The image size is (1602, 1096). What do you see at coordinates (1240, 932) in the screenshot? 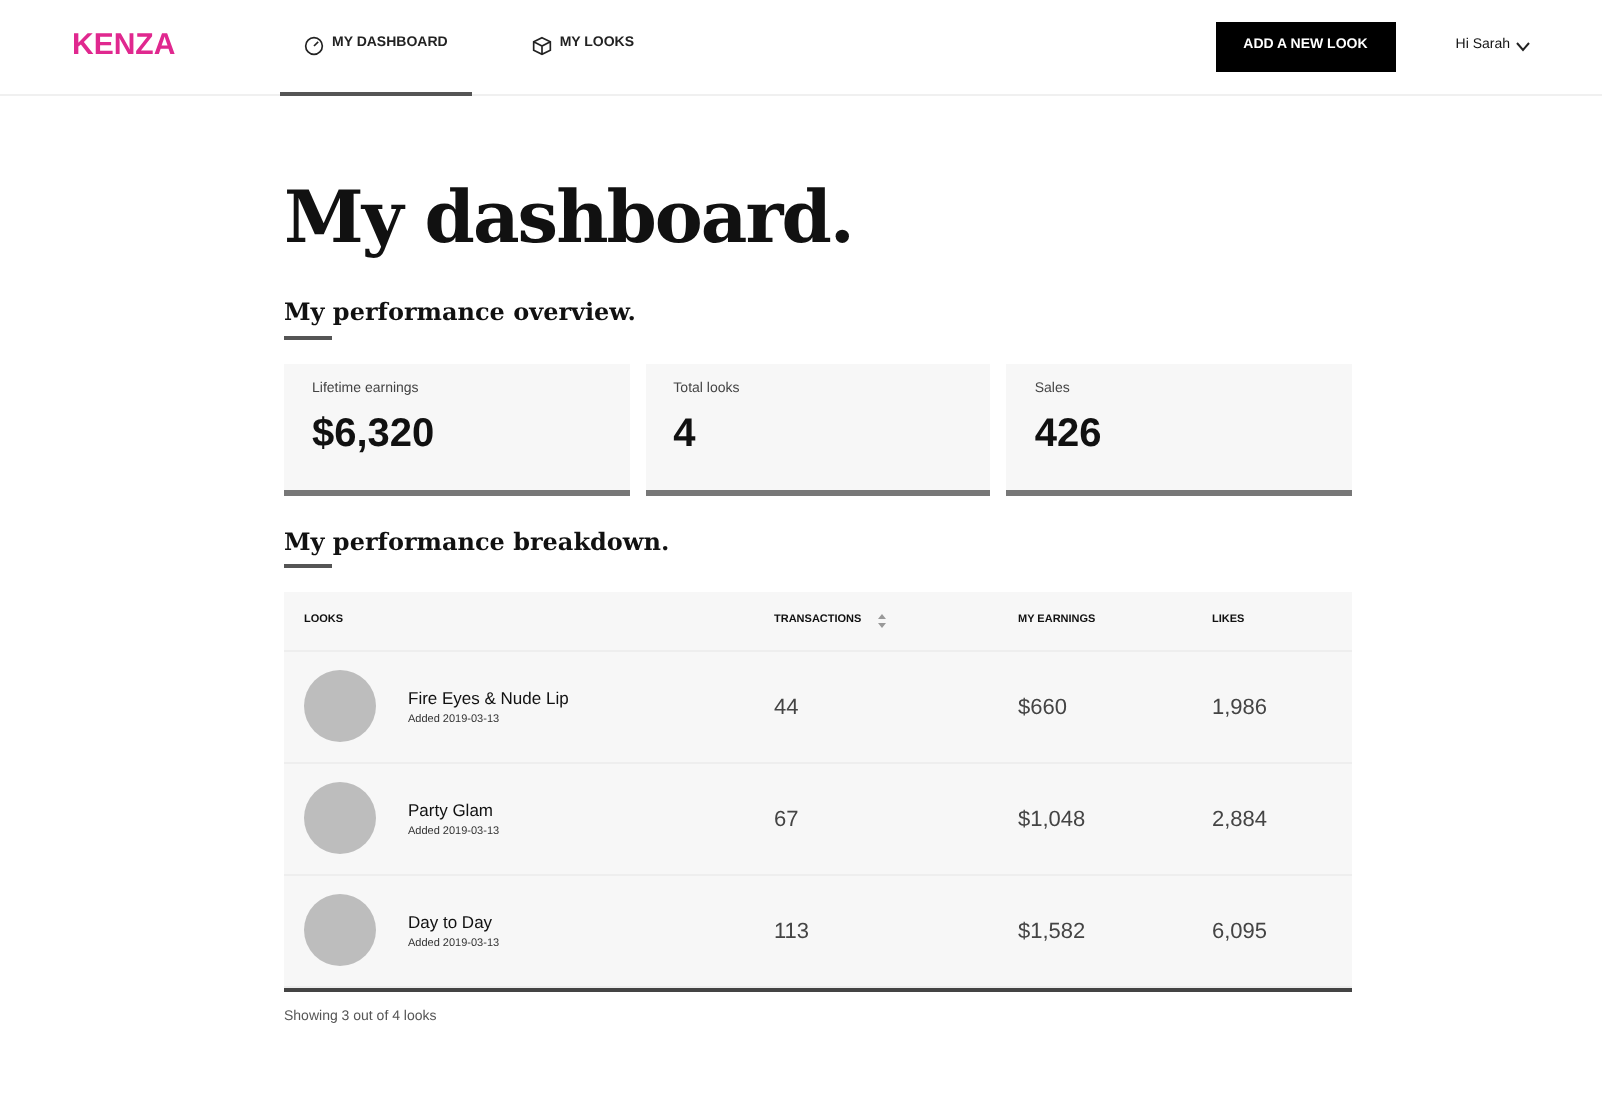
I see `table-cell: 6,095` at bounding box center [1240, 932].